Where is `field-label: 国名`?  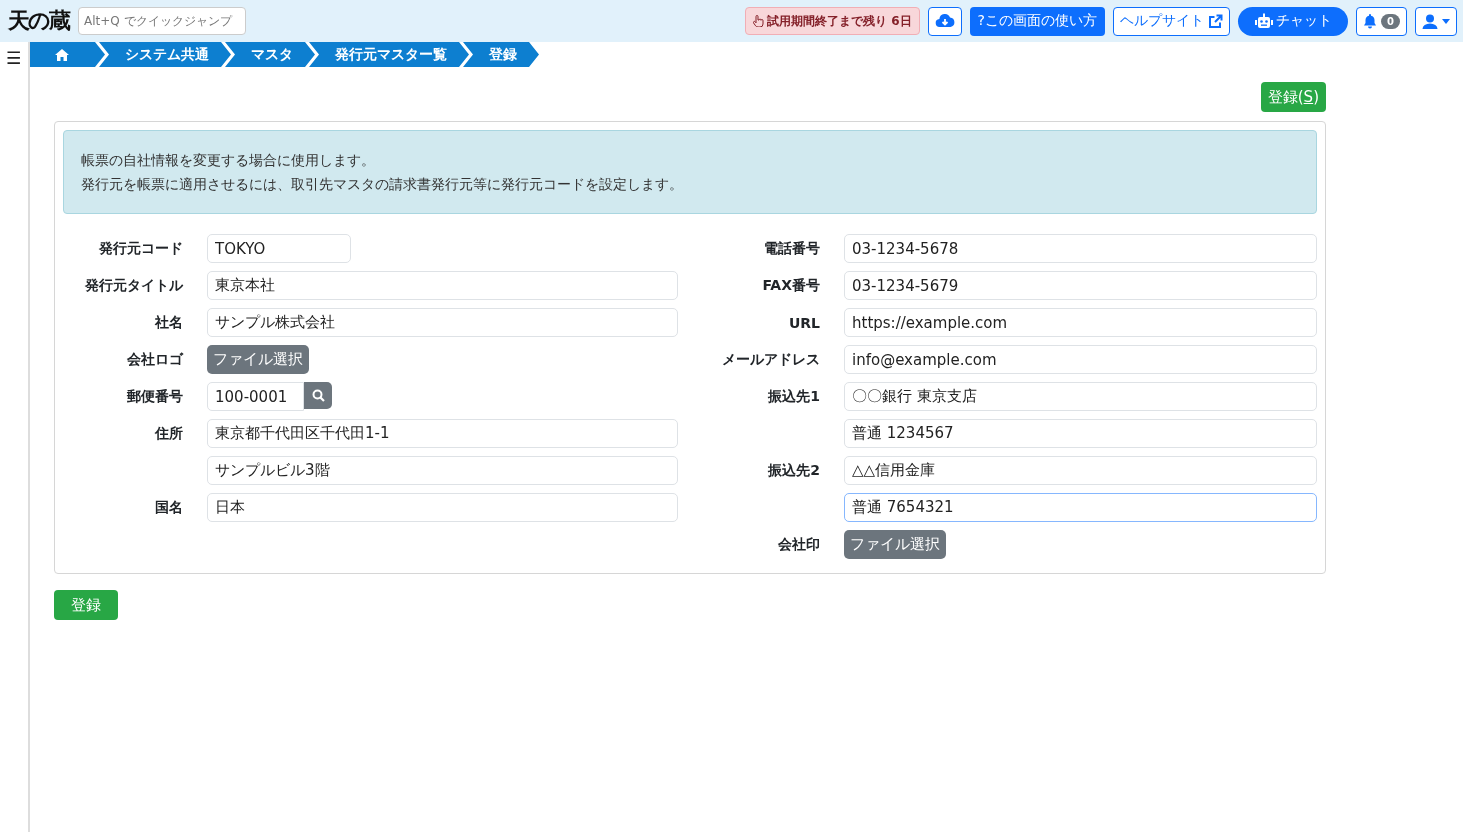
field-label: 国名 is located at coordinates (169, 506).